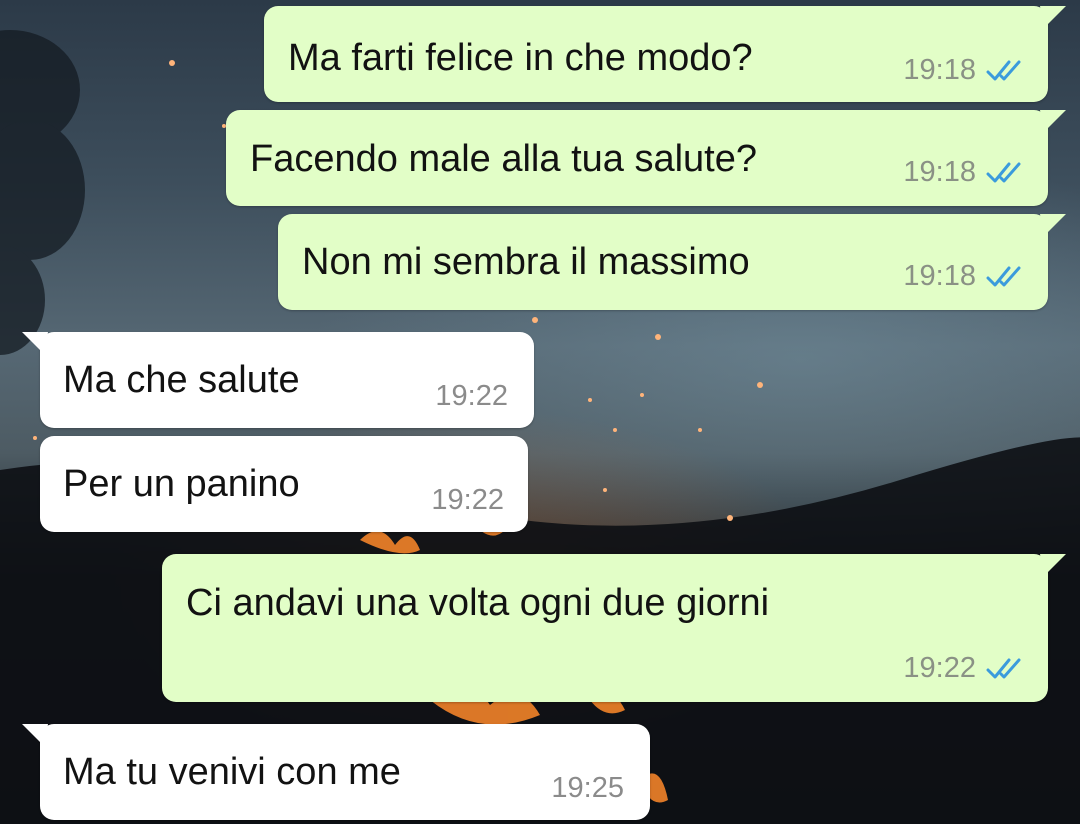 This screenshot has height=824, width=1080. I want to click on message-text: Ci andavi una volta ogni due giorni, so click(478, 603).